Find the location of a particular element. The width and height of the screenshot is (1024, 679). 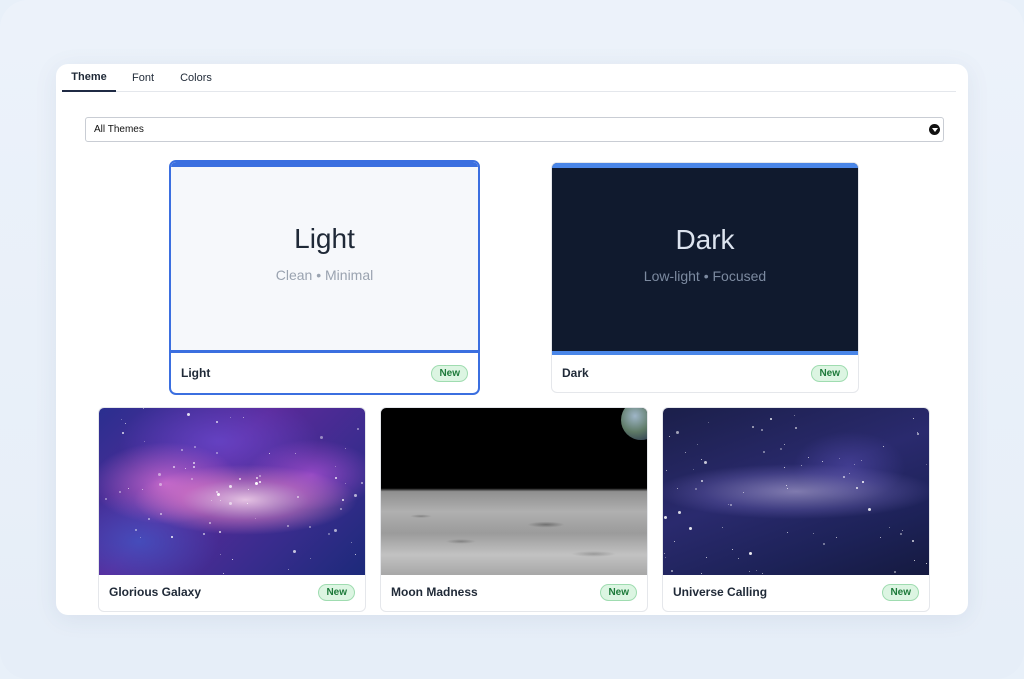

theme-card-light: Light Clean • Minimal Light New is located at coordinates (324, 277).